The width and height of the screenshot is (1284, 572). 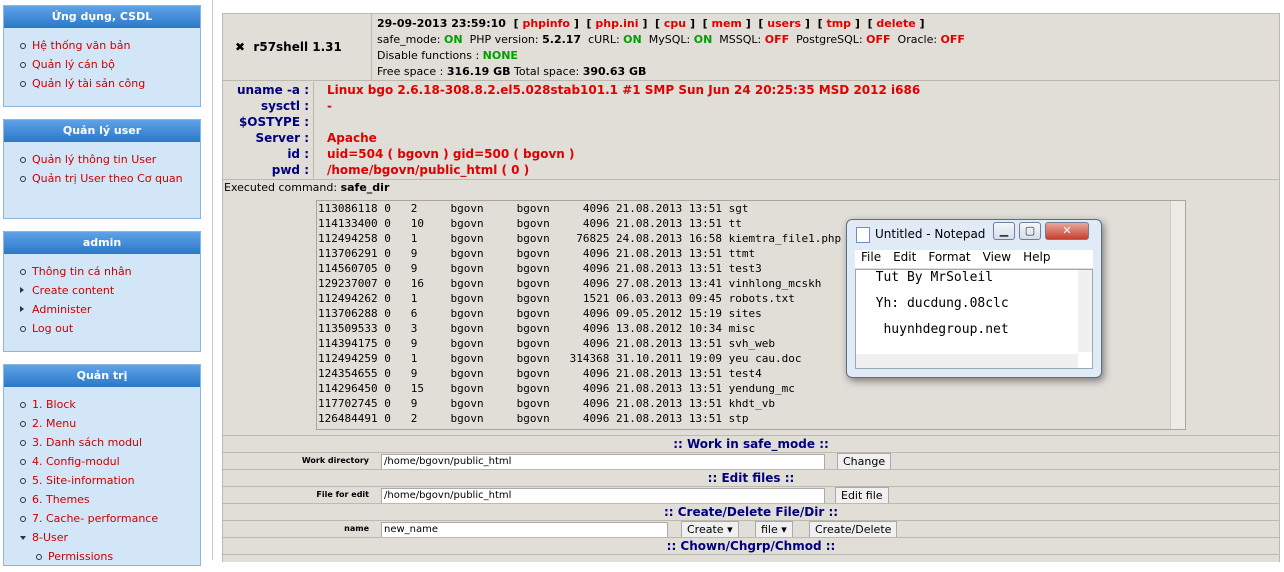 What do you see at coordinates (288, 47) in the screenshot?
I see `shell-title: ✖ r57shell 1.31` at bounding box center [288, 47].